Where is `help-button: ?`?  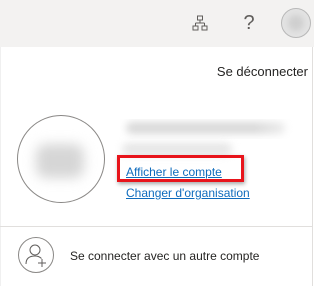 help-button: ? is located at coordinates (249, 23).